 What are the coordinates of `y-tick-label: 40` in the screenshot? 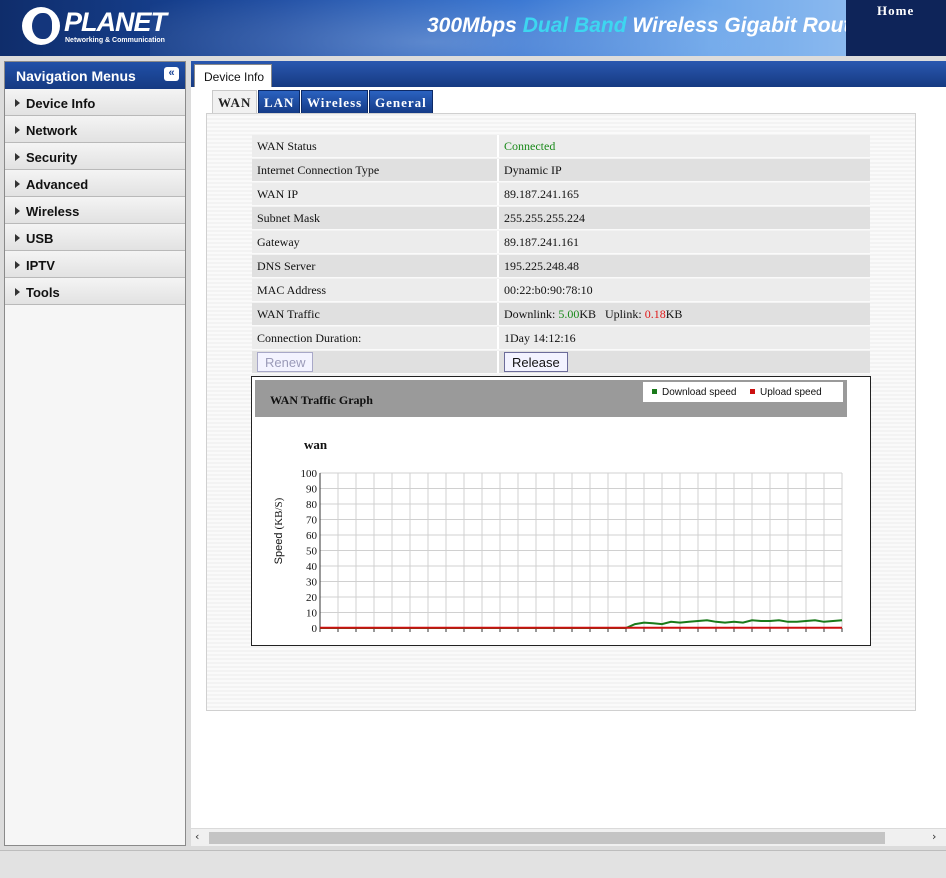 It's located at (312, 567).